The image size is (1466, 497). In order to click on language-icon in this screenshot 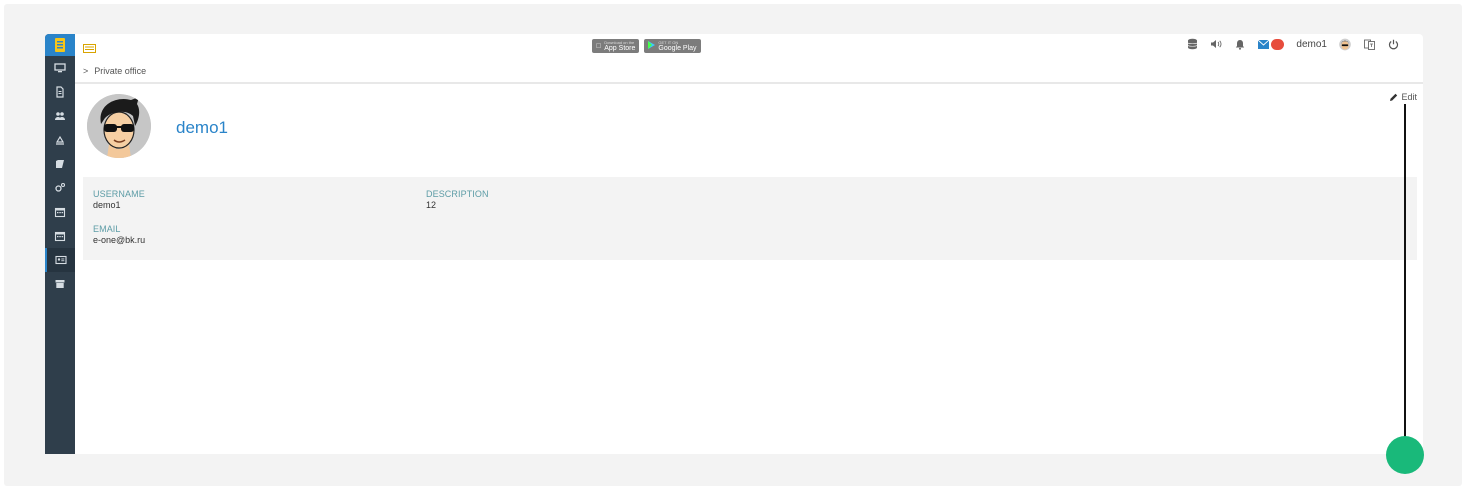, I will do `click(1369, 44)`.